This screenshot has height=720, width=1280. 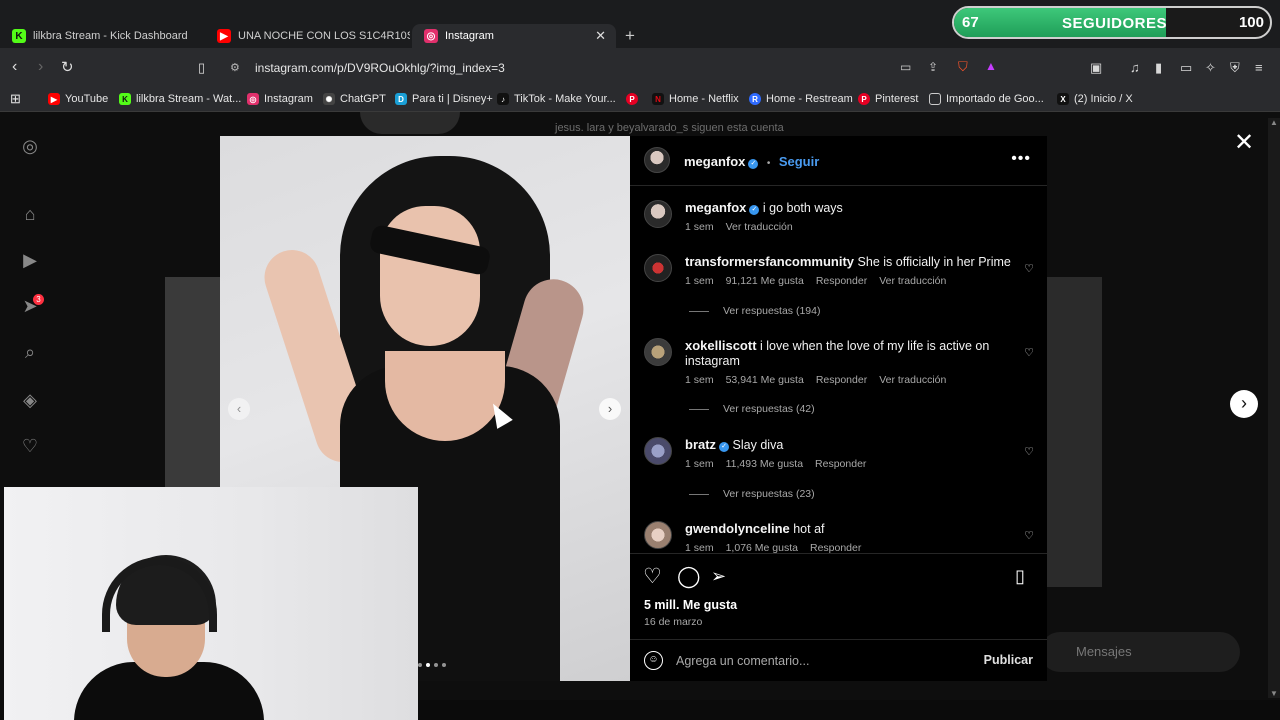 I want to click on post-author-name: meganfox, so click(x=714, y=161).